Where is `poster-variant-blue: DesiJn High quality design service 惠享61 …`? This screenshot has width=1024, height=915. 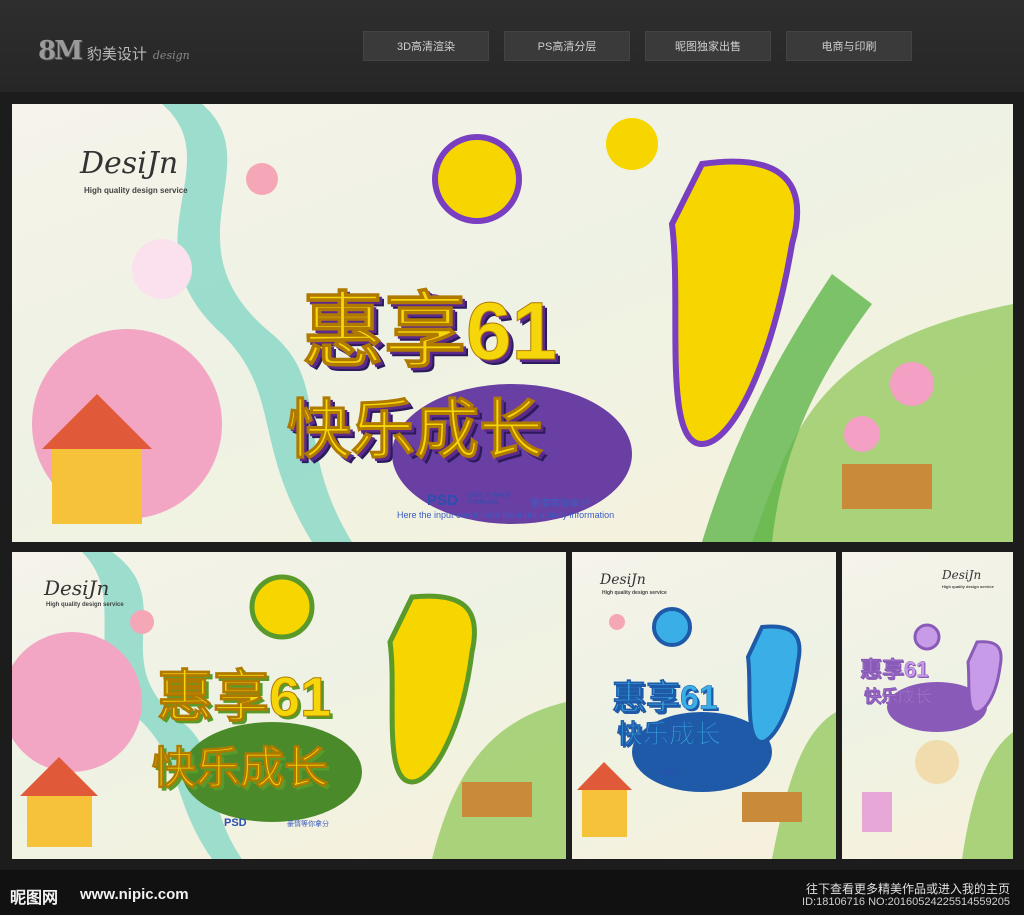
poster-variant-blue: DesiJn High quality design service 惠享61 … is located at coordinates (704, 705).